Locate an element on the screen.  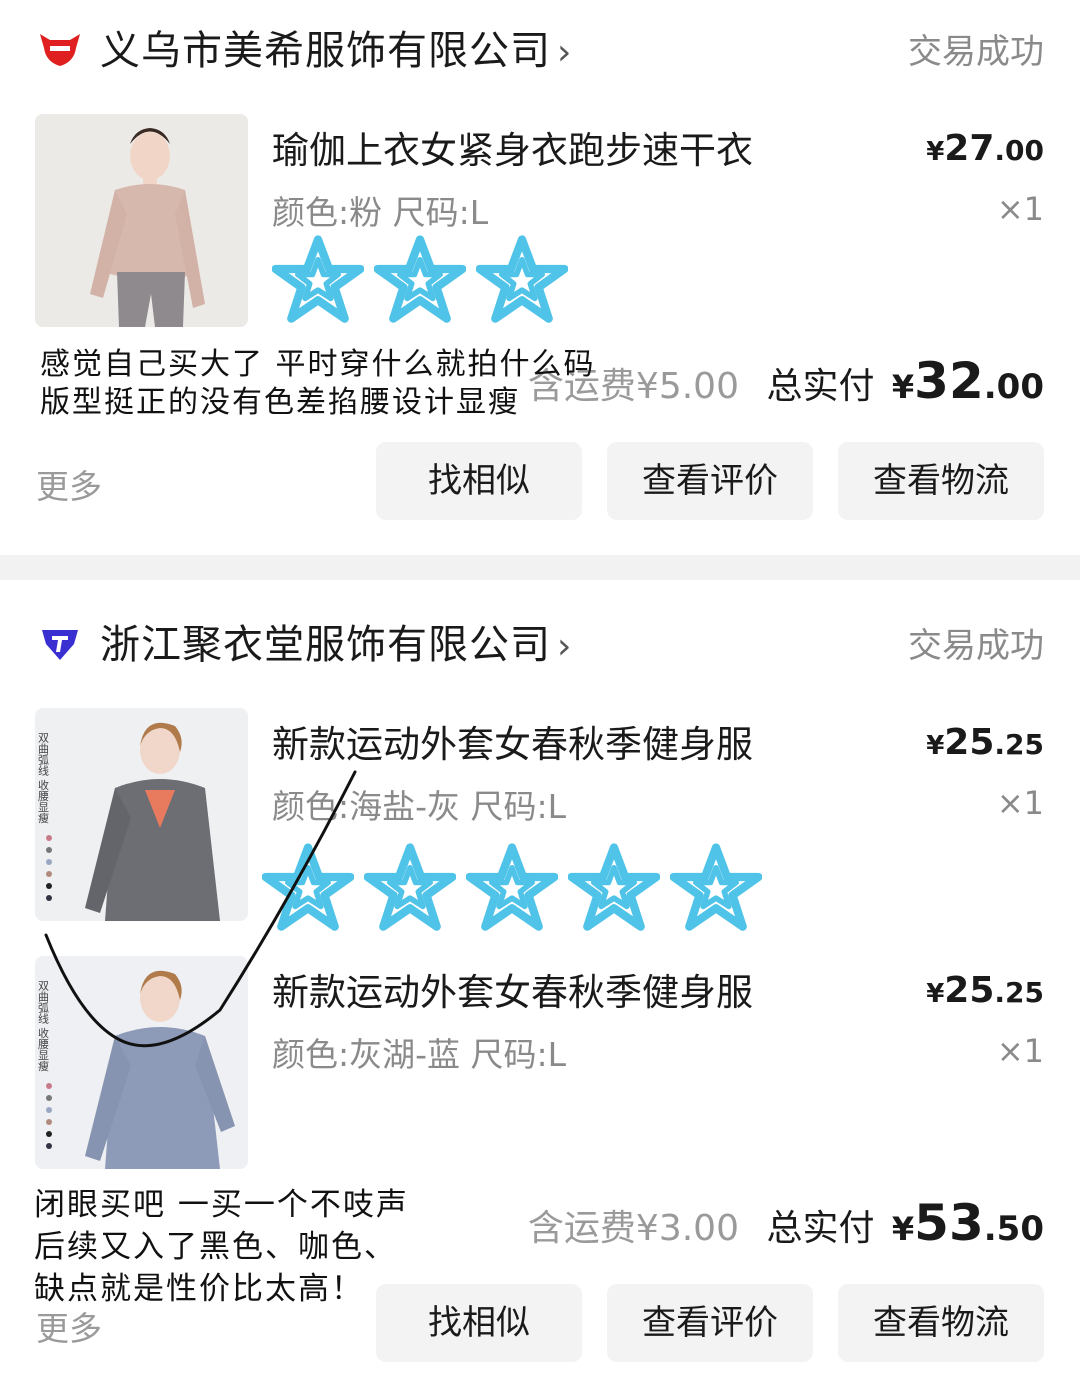
item-title: 瑜伽上衣女紧身衣跑步速干衣 is located at coordinates (512, 147).